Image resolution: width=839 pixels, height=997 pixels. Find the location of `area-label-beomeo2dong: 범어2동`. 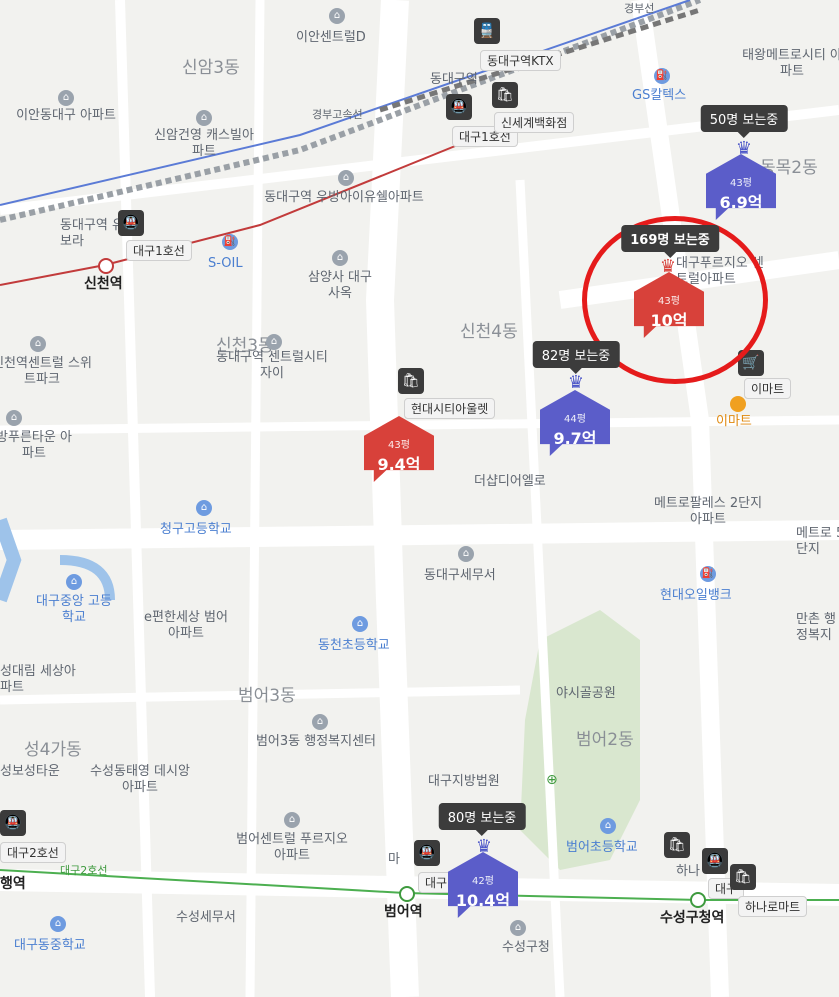

area-label-beomeo2dong: 범어2동 is located at coordinates (605, 740).